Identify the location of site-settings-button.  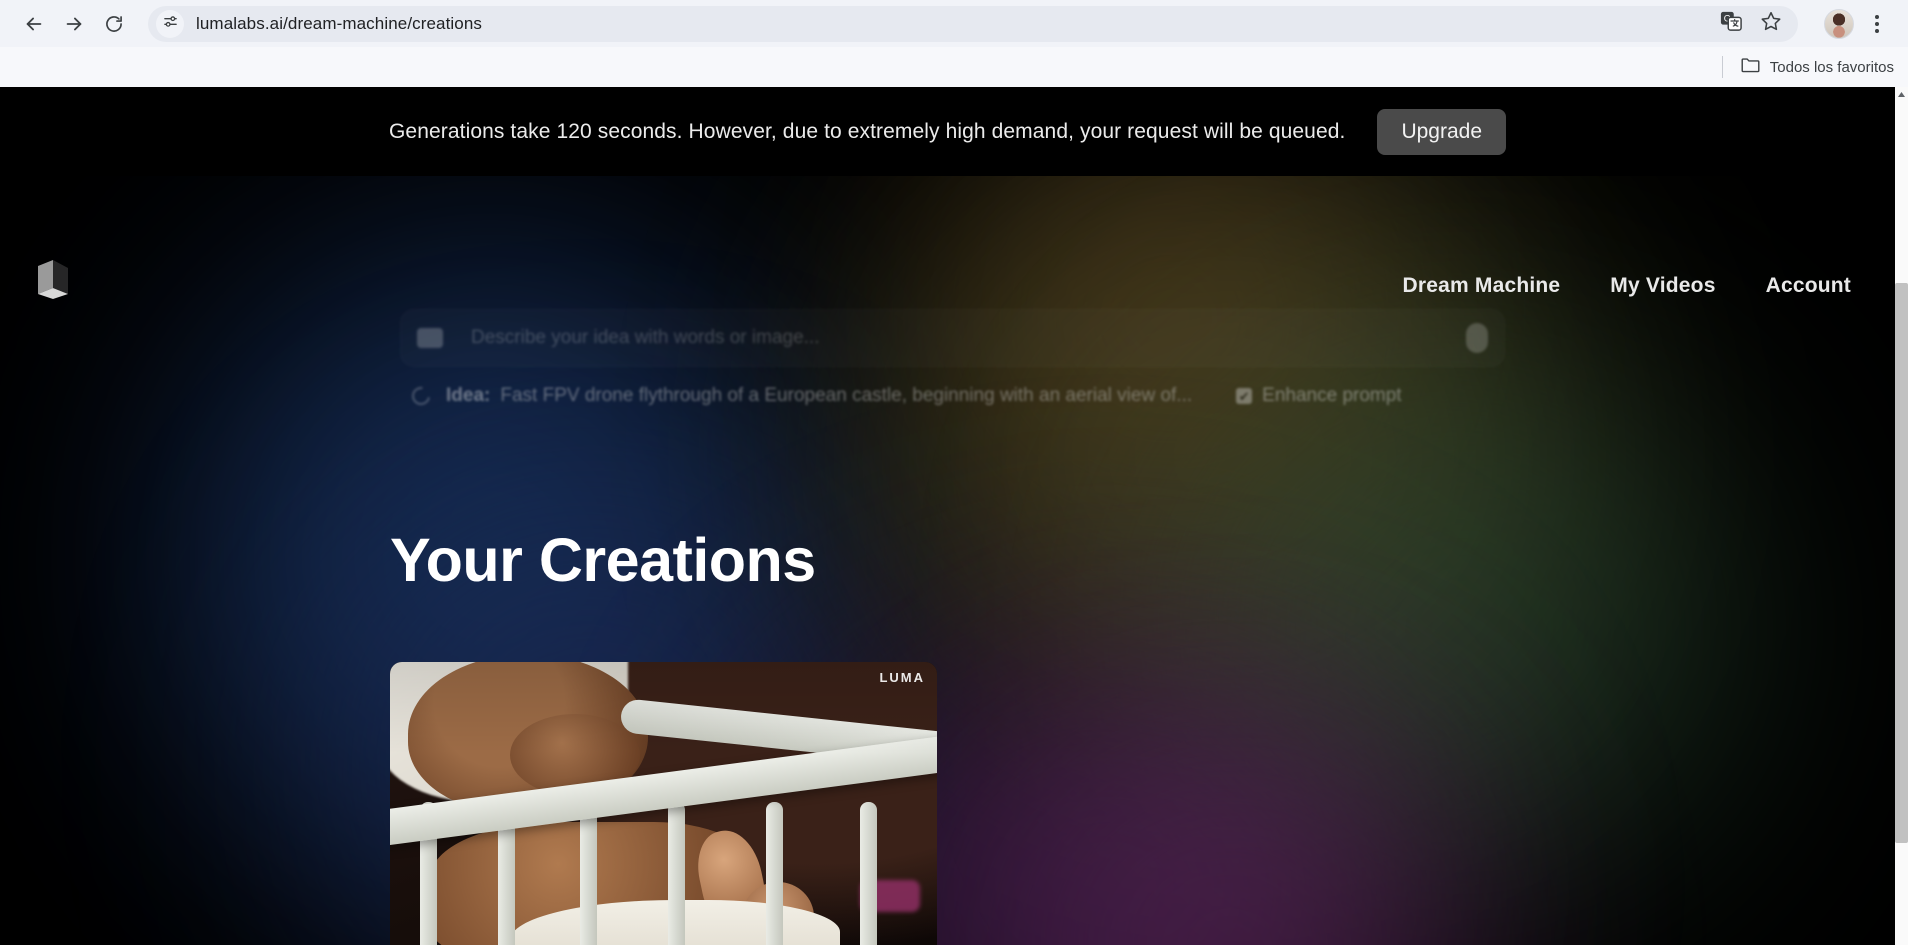
(170, 23).